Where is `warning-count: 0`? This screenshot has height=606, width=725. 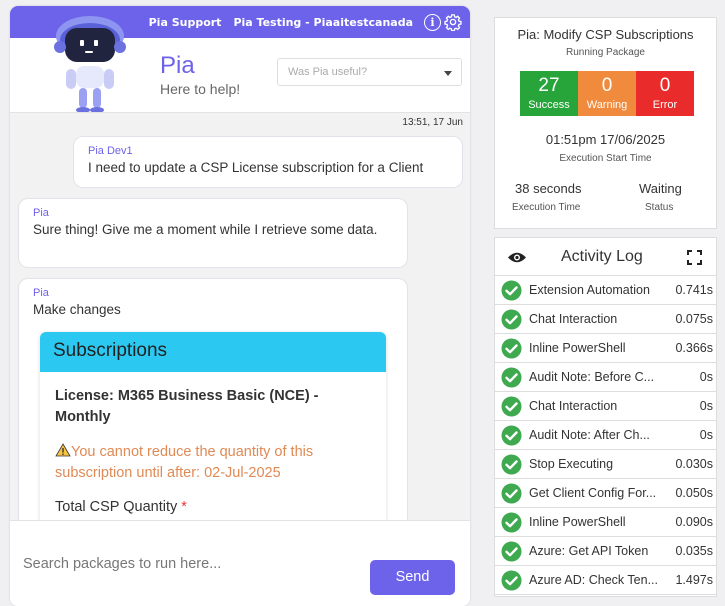
warning-count: 0 is located at coordinates (607, 85).